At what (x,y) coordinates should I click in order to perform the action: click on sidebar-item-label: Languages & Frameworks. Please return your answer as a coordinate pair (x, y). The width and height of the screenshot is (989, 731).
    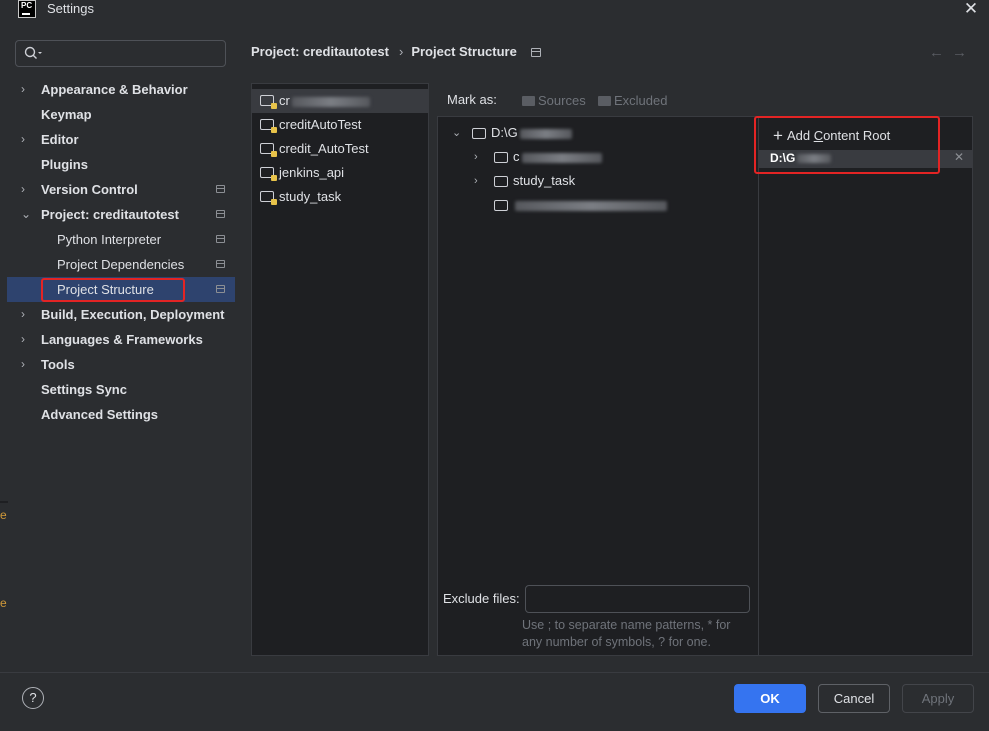
    Looking at the image, I should click on (122, 339).